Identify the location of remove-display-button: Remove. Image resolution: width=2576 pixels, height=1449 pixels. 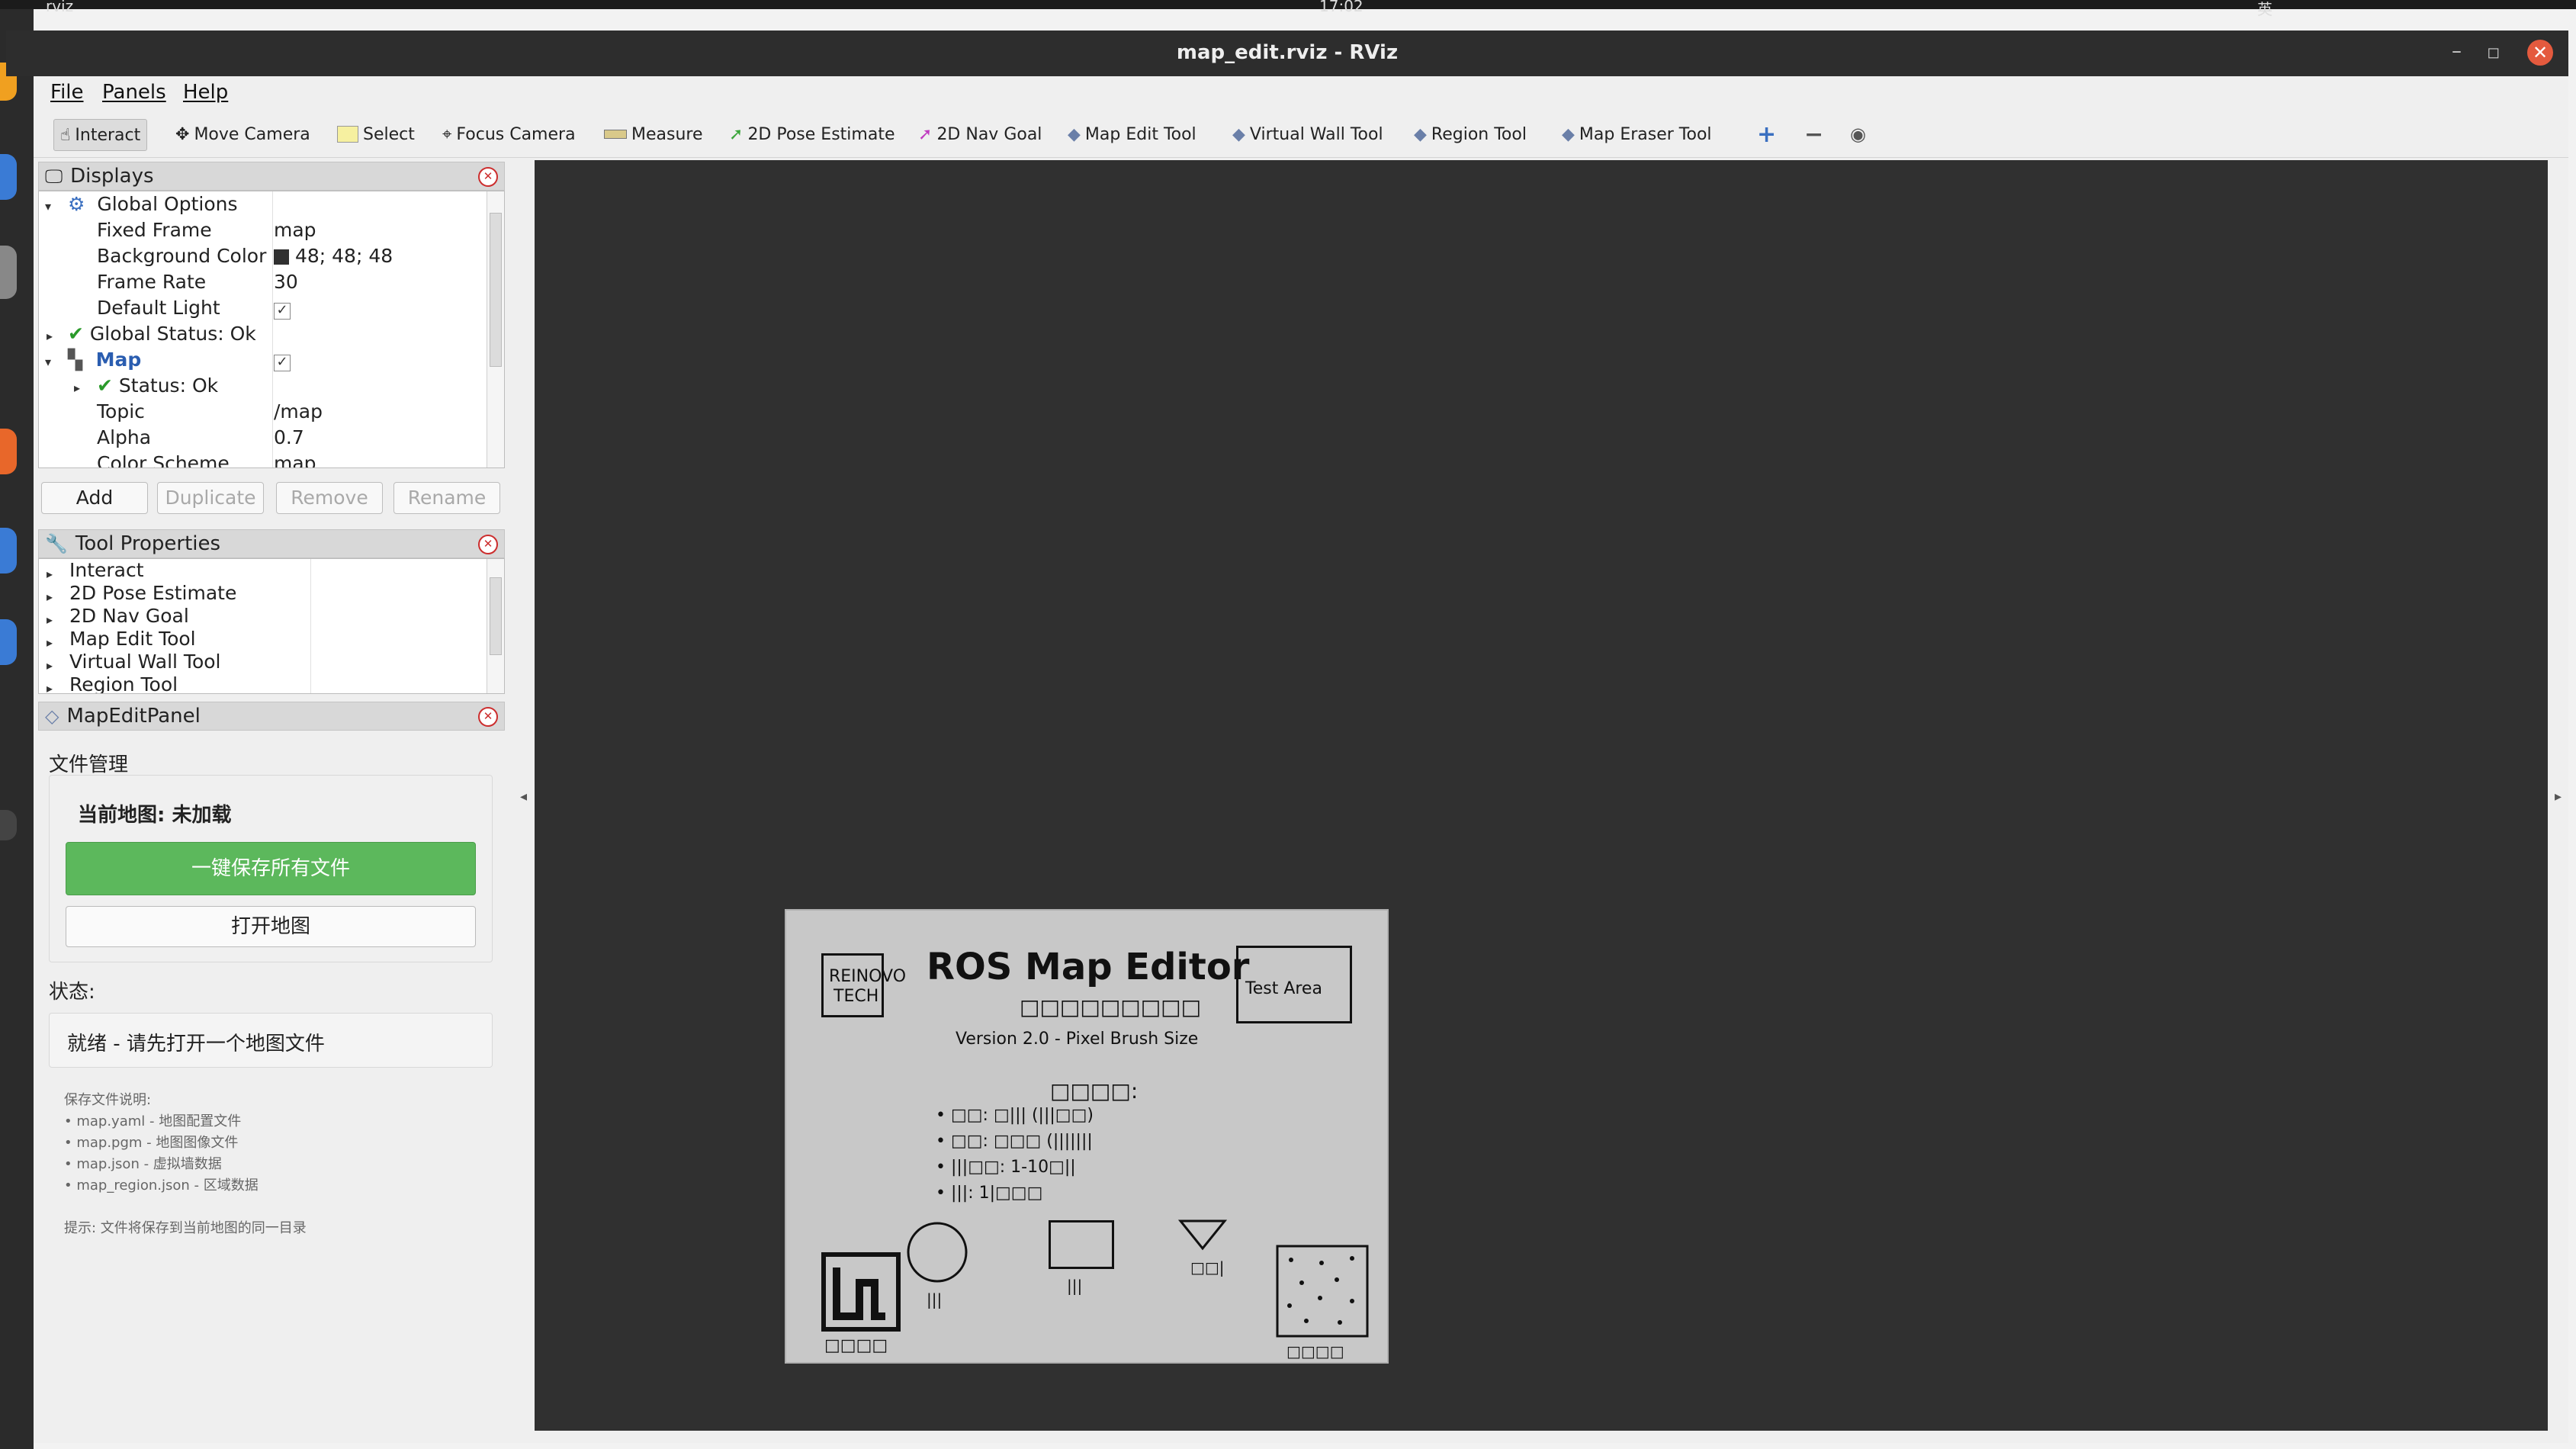
(329, 498).